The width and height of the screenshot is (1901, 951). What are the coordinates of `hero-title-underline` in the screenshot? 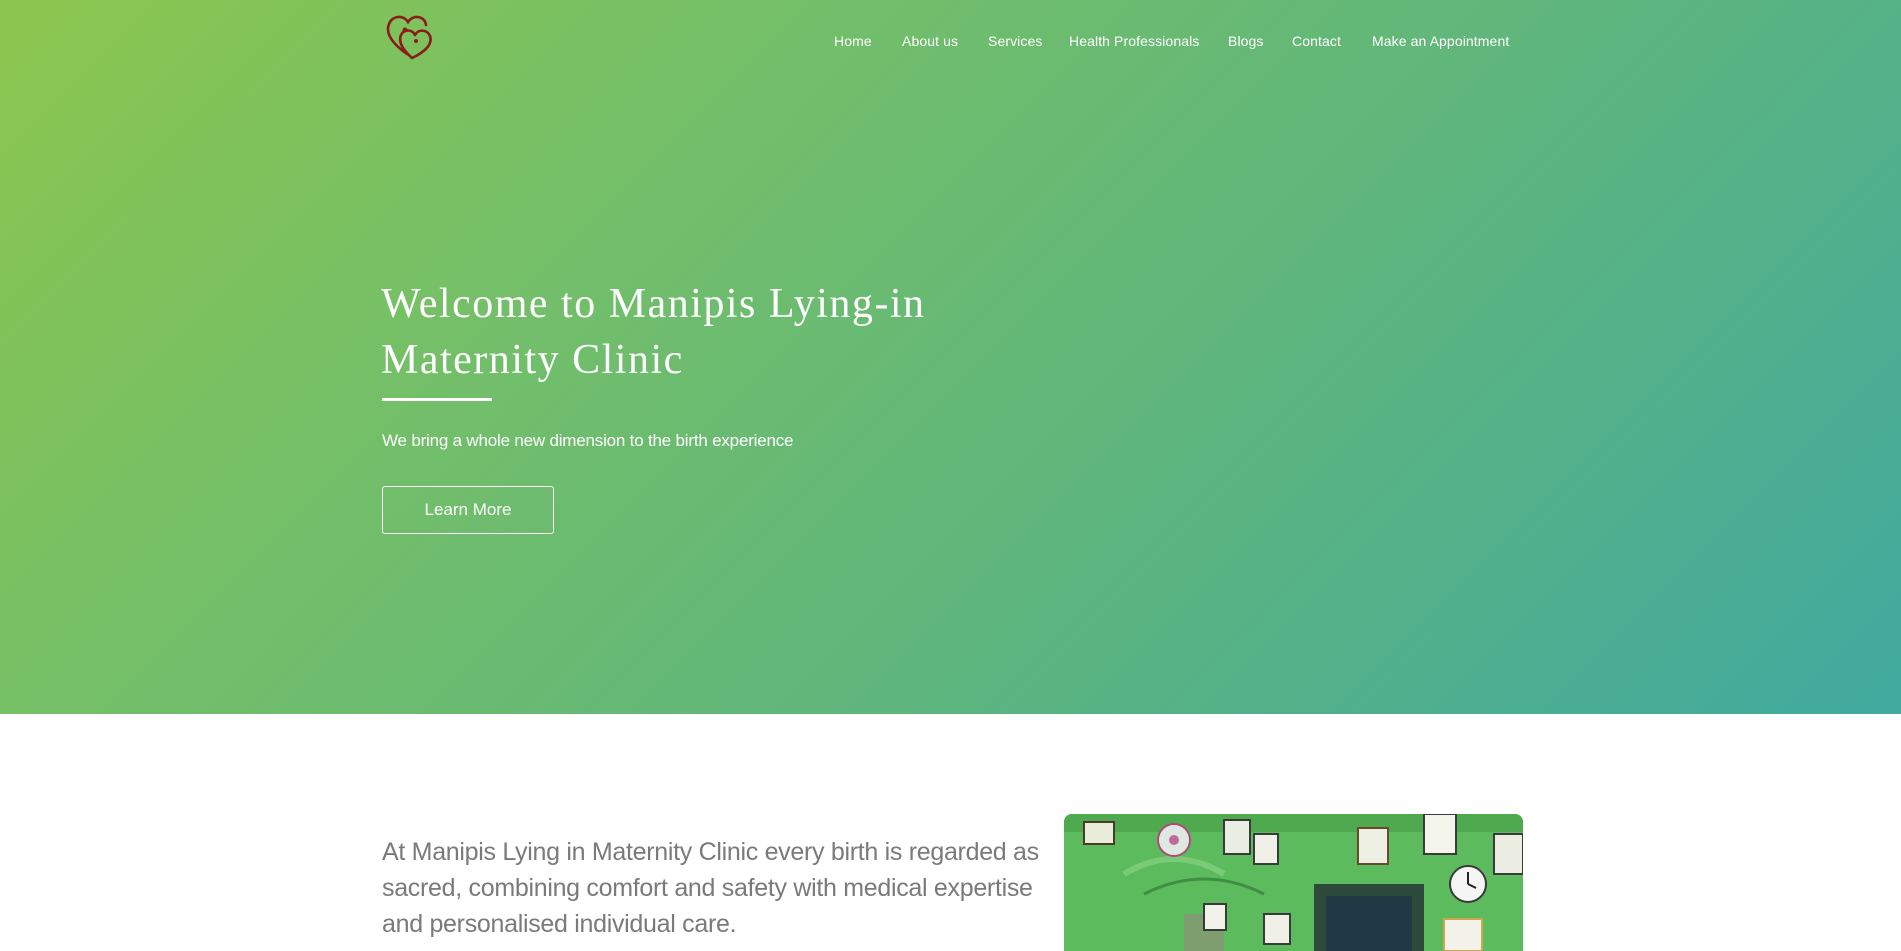 It's located at (437, 399).